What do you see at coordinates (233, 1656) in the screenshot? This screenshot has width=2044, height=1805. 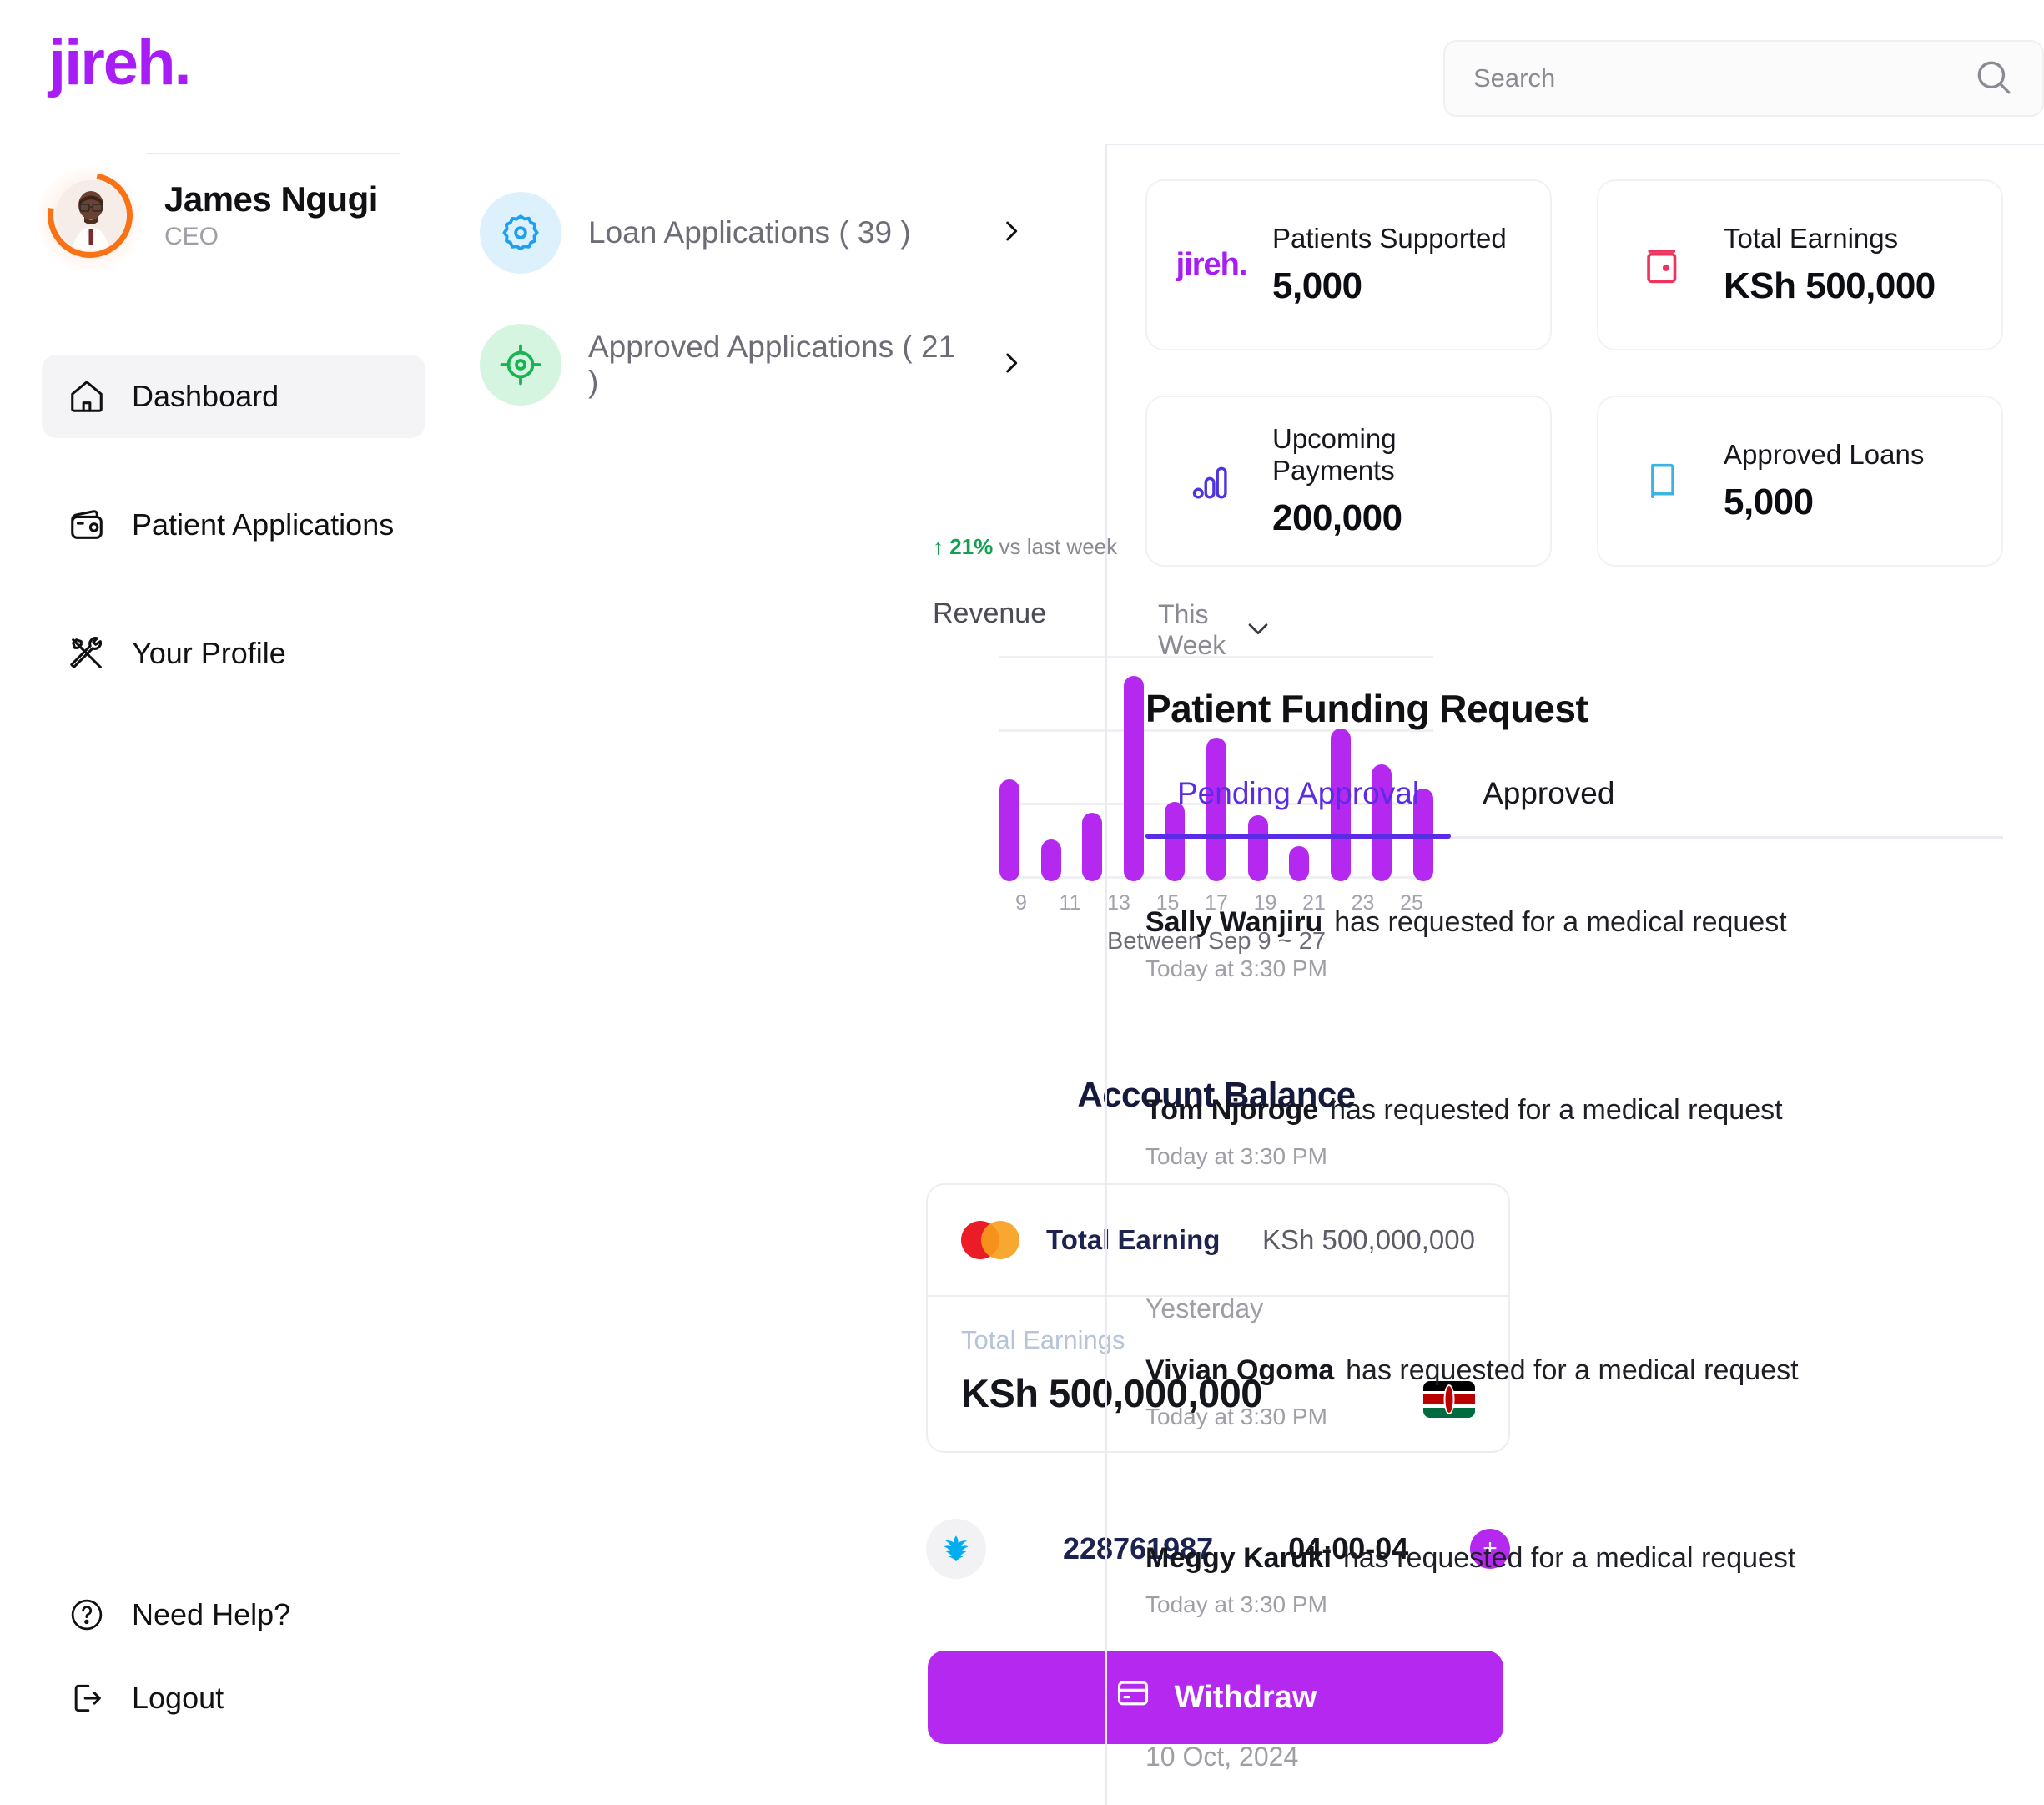 I see `sidebar-bottom: Need Help? Logout` at bounding box center [233, 1656].